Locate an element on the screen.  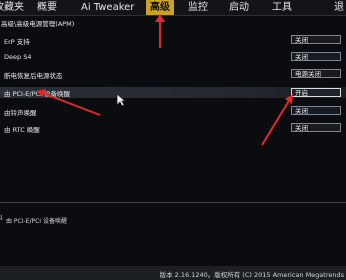
arrow-head-advanced is located at coordinates (160, 18).